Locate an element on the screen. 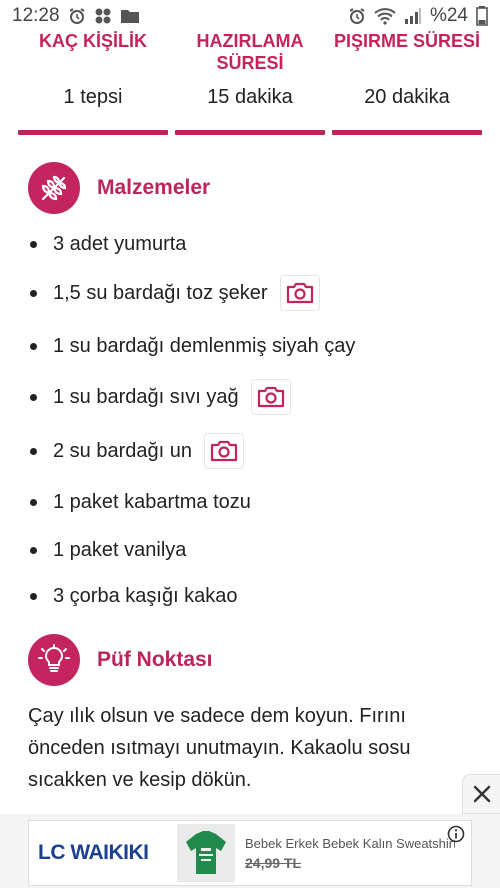 The width and height of the screenshot is (500, 888). ad-info-button is located at coordinates (456, 836).